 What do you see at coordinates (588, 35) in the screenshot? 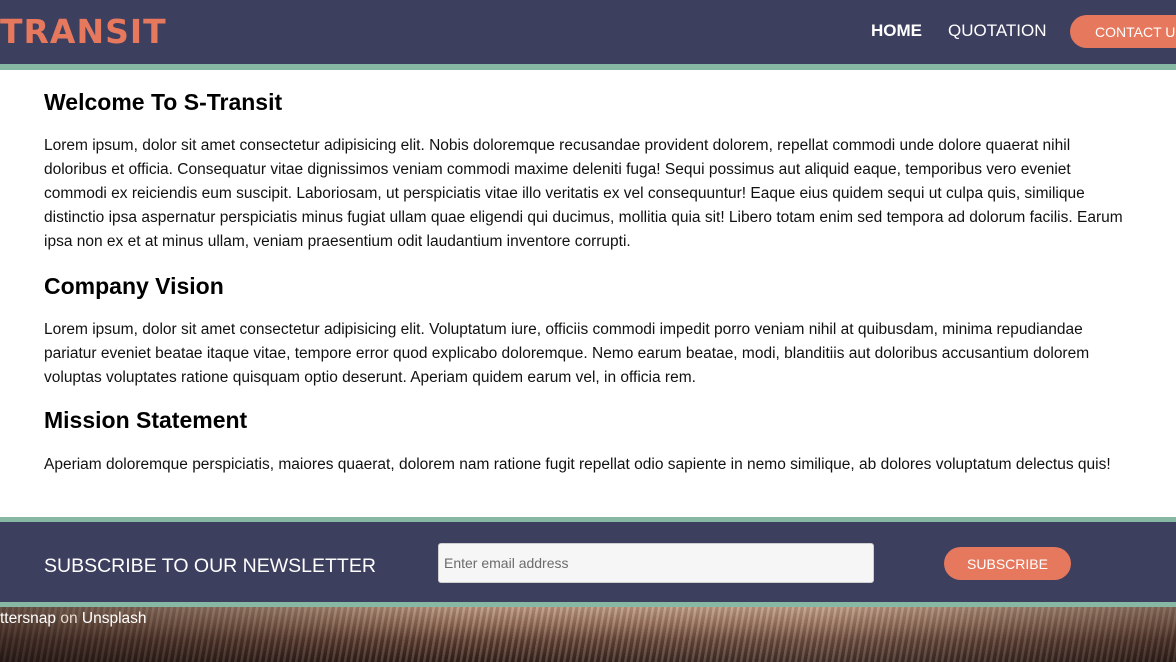
I see `site-header: TRANSIT HOME QUOTATION CONTACT US` at bounding box center [588, 35].